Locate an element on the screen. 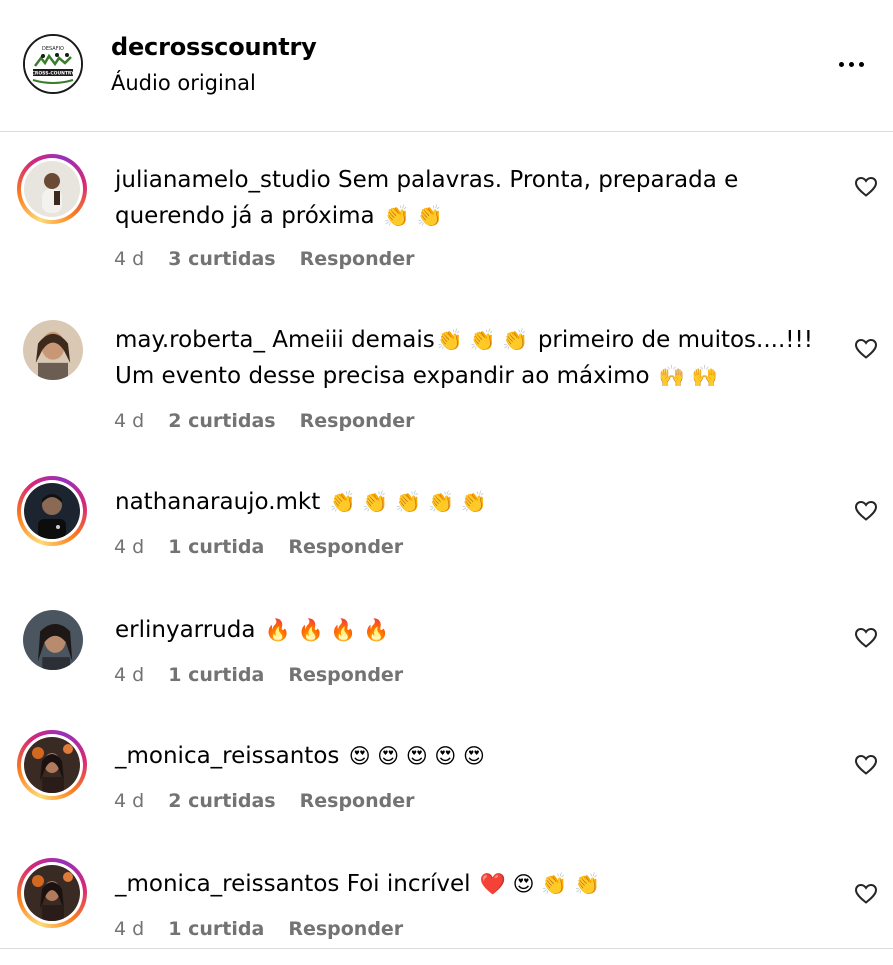 The image size is (893, 965). clap-emoji: 👏 👏 👏 is located at coordinates (482, 340).